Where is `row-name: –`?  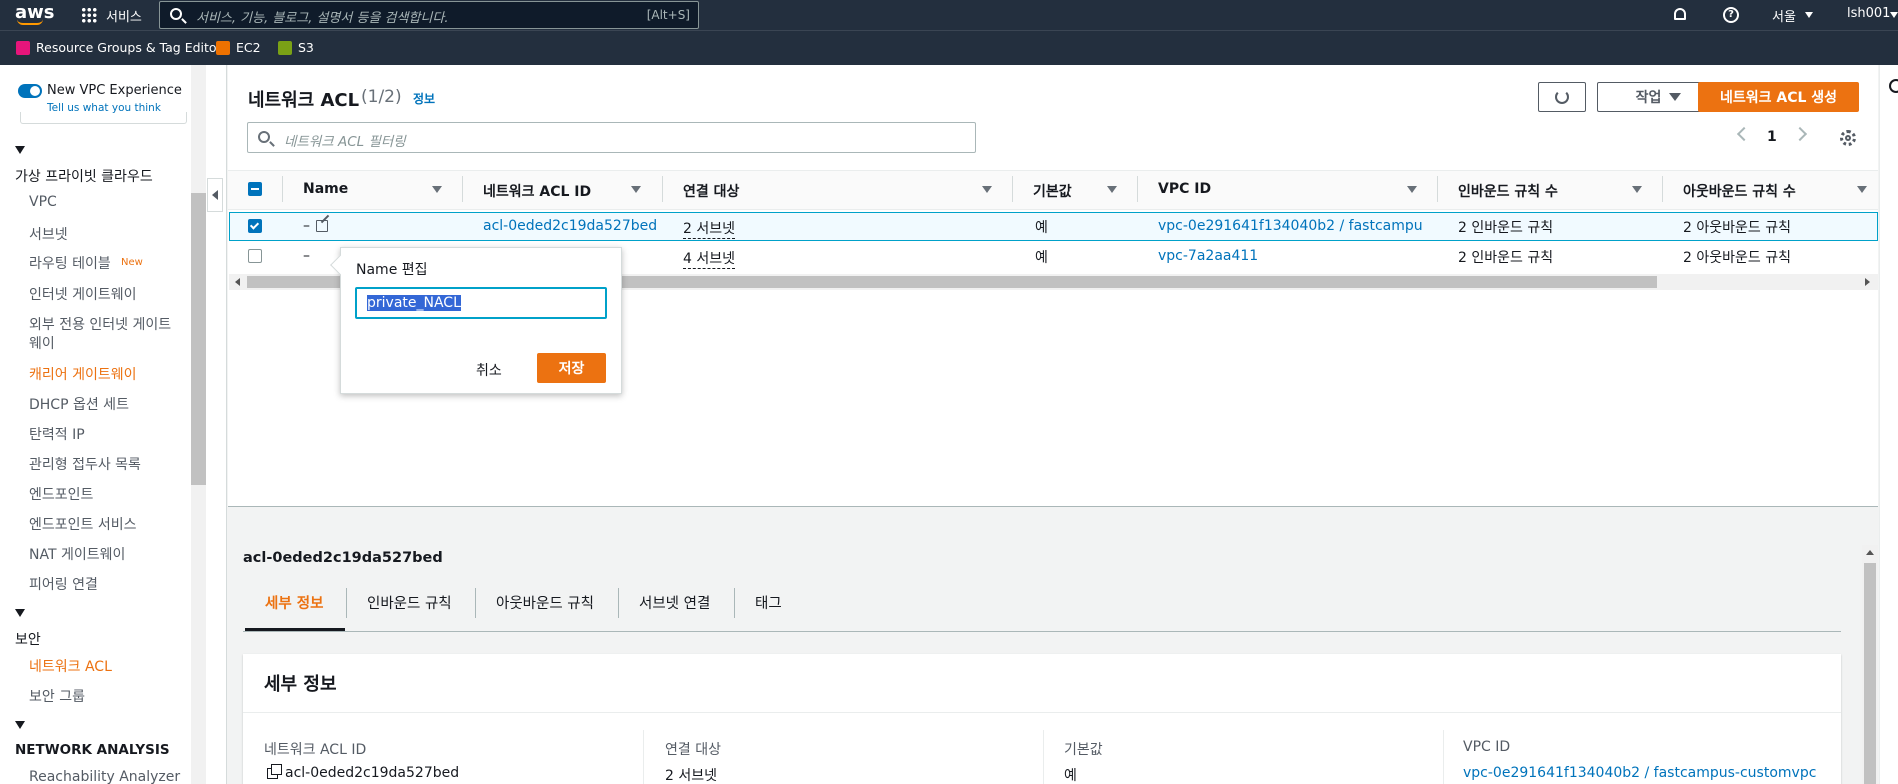
row-name: – is located at coordinates (306, 226).